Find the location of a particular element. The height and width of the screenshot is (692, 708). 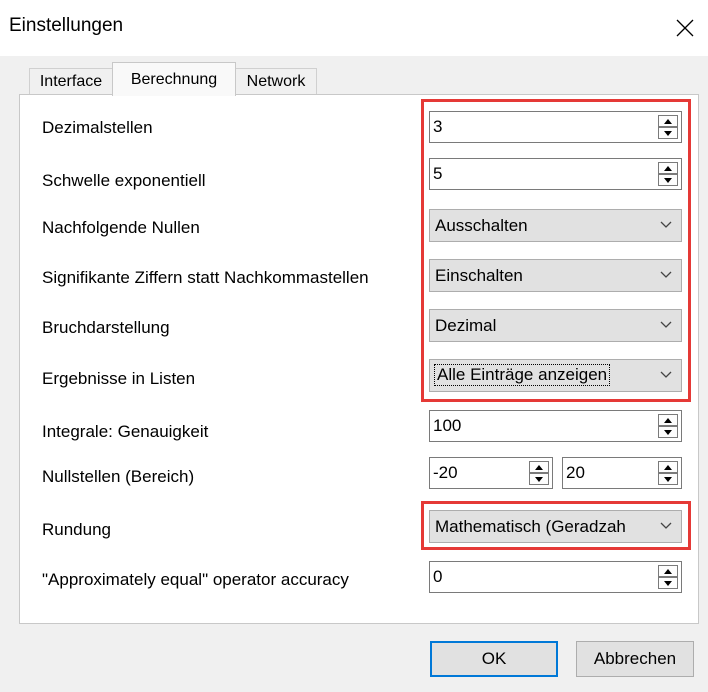

list-results-combobox: Alle Einträge anzeigen is located at coordinates (555, 375).